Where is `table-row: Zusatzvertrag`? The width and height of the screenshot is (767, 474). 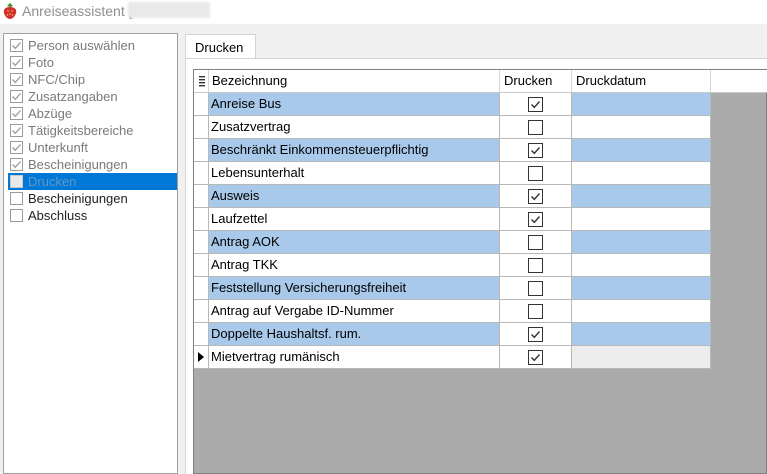
table-row: Zusatzvertrag is located at coordinates (452, 127).